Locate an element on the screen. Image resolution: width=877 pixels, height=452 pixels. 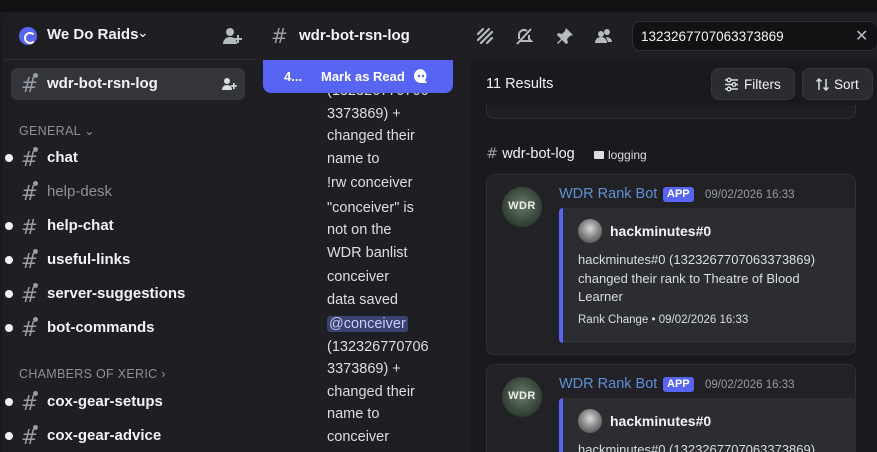
channel-label: help-desk is located at coordinates (80, 191).